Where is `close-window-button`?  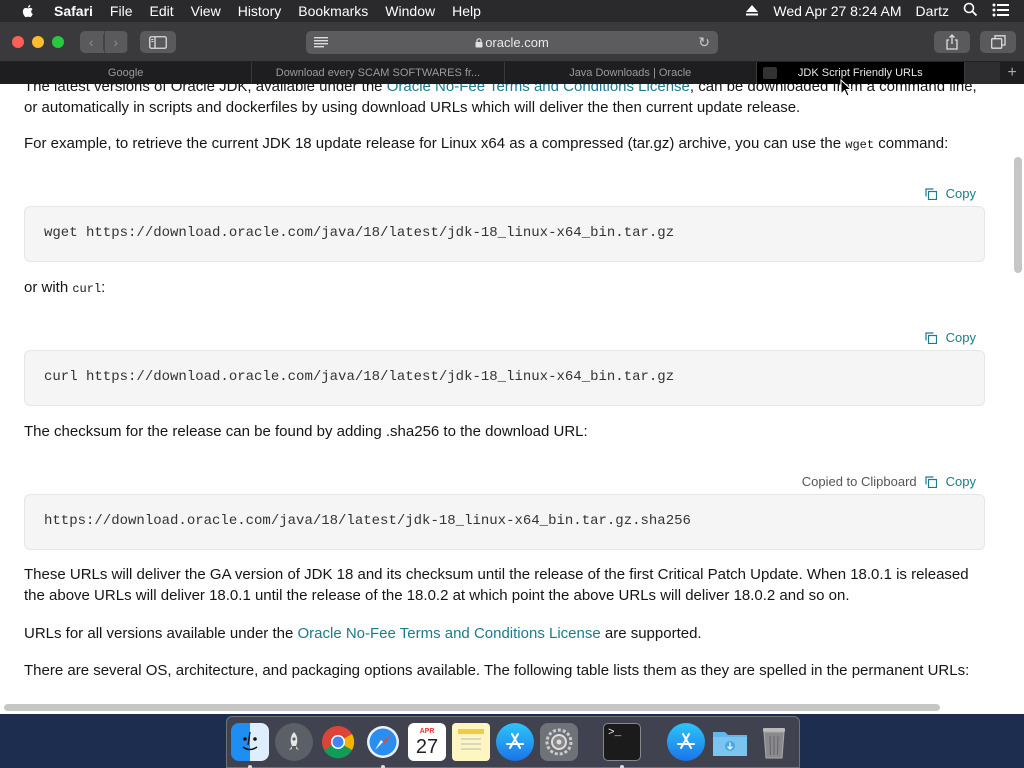 close-window-button is located at coordinates (18, 42).